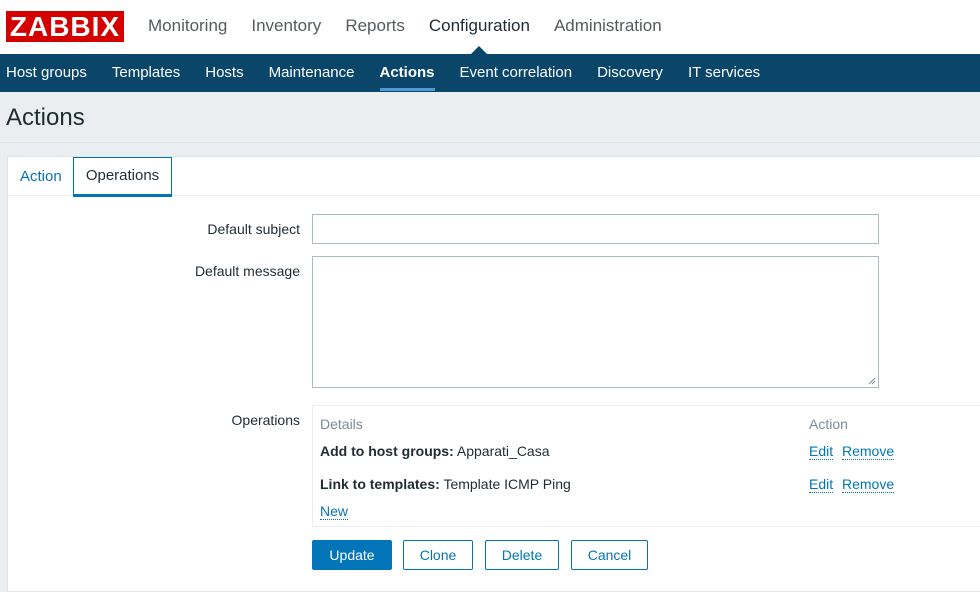 This screenshot has width=980, height=592. Describe the element at coordinates (872, 381) in the screenshot. I see `resize-handle-icon` at that location.